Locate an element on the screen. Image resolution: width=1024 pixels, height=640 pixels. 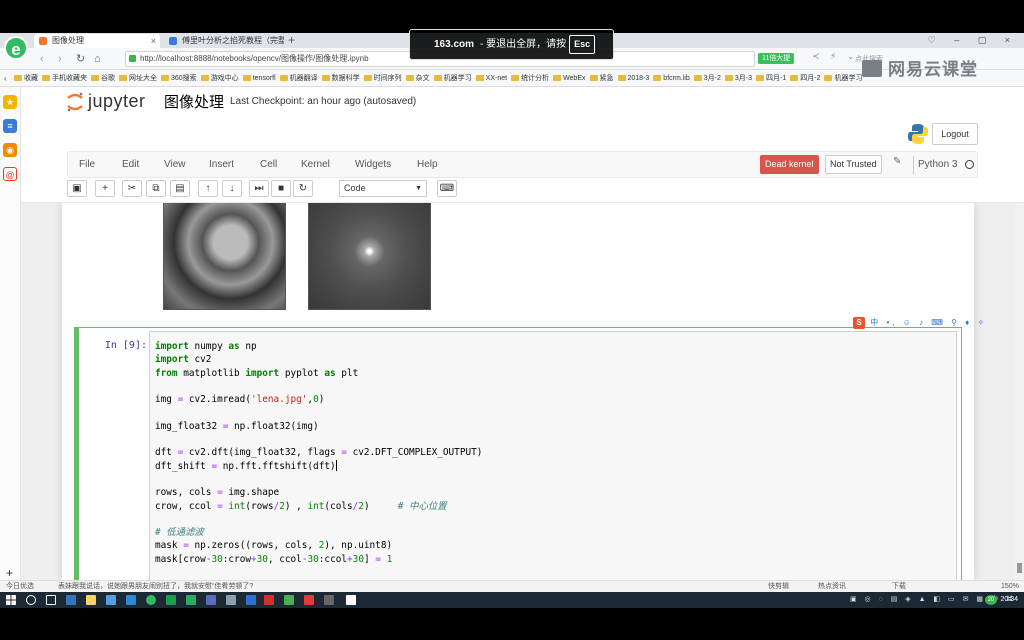
forward-icon: › is located at coordinates (60, 59).